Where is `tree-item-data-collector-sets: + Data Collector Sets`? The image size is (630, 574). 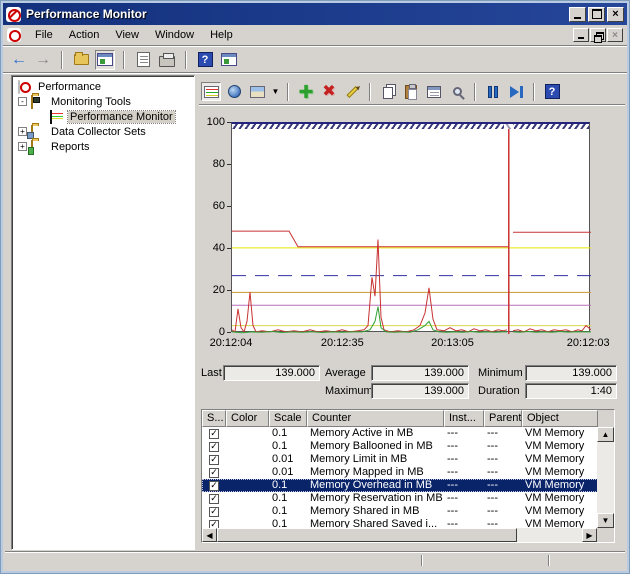 tree-item-data-collector-sets: + Data Collector Sets is located at coordinates (105, 131).